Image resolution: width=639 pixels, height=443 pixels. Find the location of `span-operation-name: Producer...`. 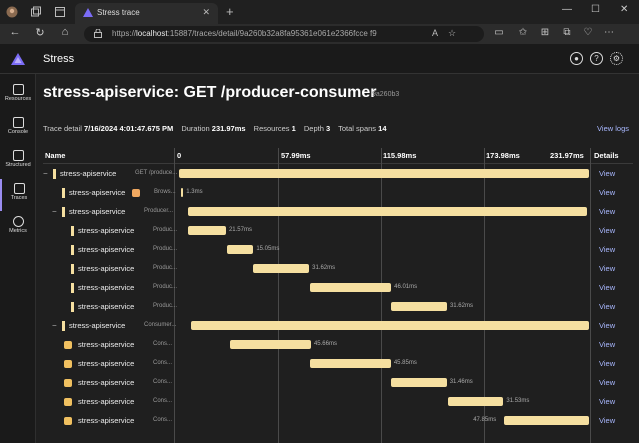

span-operation-name: Producer... is located at coordinates (159, 211).